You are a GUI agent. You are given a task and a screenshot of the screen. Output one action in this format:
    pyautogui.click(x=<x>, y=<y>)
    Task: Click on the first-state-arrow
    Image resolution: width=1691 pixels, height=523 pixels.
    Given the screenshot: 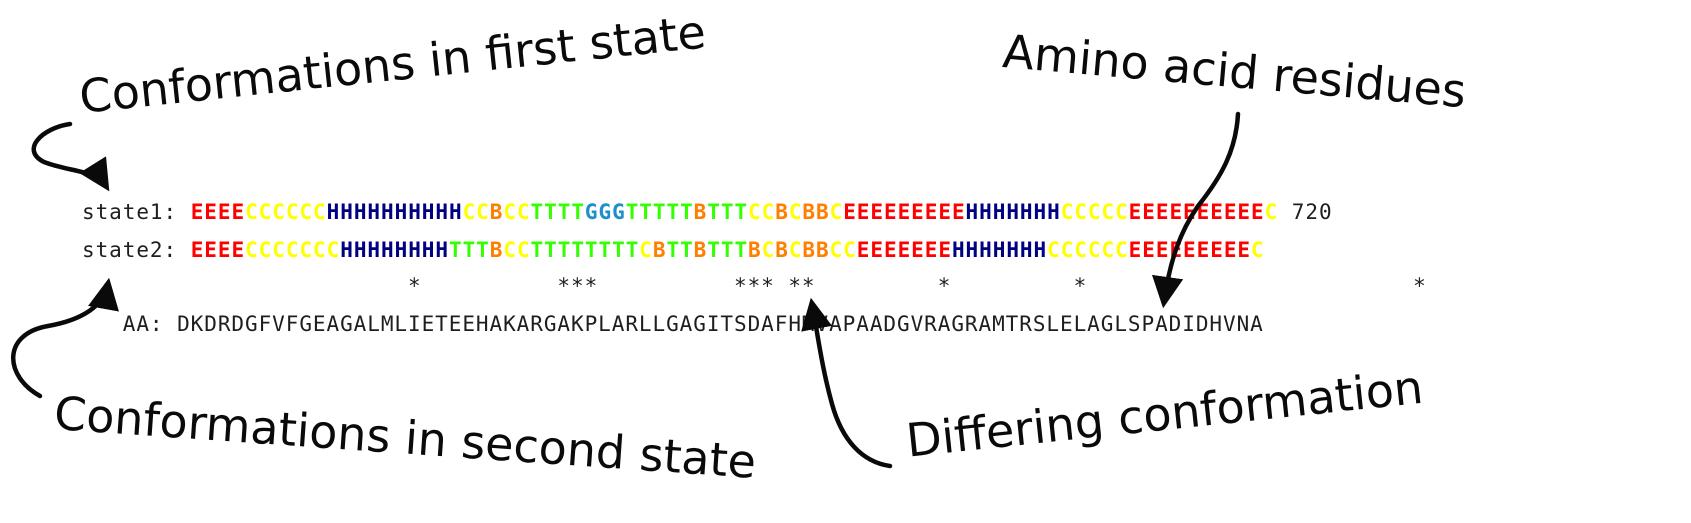 What is the action you would take?
    pyautogui.click(x=70, y=156)
    